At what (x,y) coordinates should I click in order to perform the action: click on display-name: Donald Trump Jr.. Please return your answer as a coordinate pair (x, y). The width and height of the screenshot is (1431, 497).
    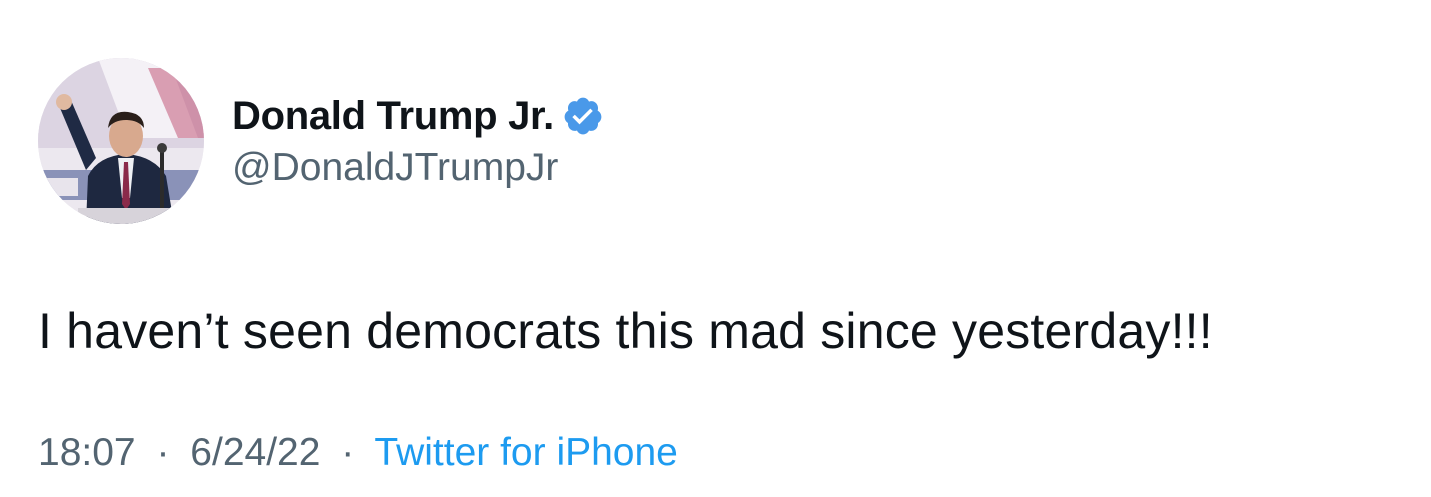
    Looking at the image, I should click on (393, 116).